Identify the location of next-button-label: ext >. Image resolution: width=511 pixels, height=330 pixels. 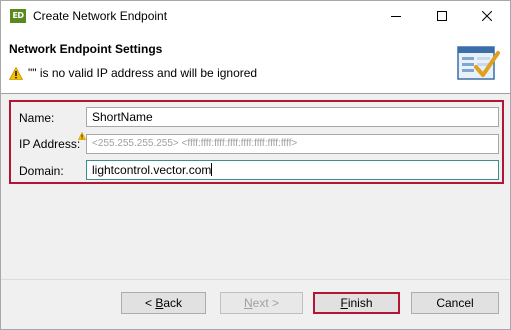
(266, 303).